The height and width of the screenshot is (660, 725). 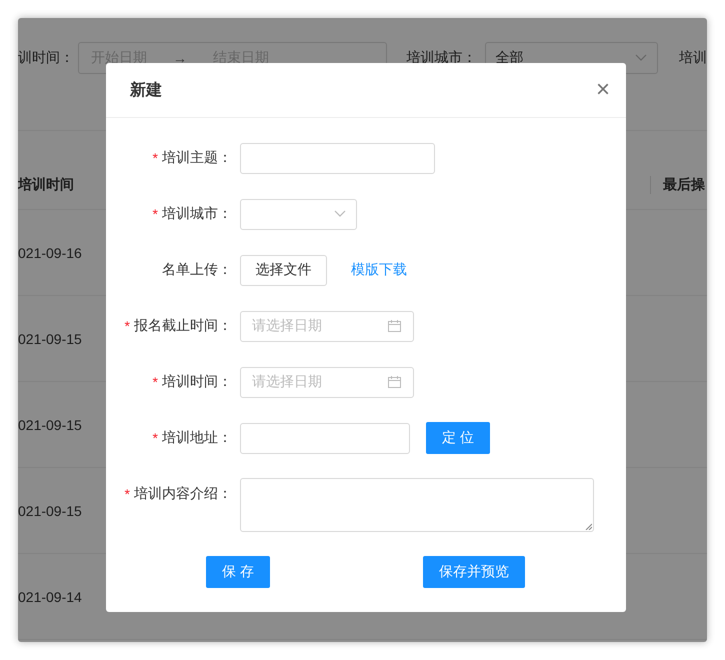 What do you see at coordinates (197, 382) in the screenshot?
I see `field-label: 培训时间：` at bounding box center [197, 382].